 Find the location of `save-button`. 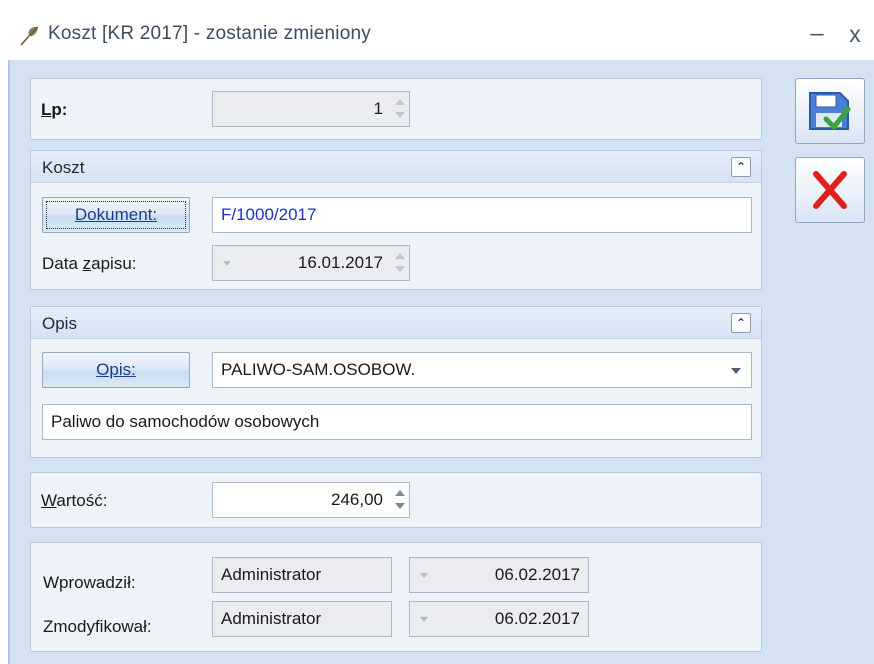

save-button is located at coordinates (830, 111).